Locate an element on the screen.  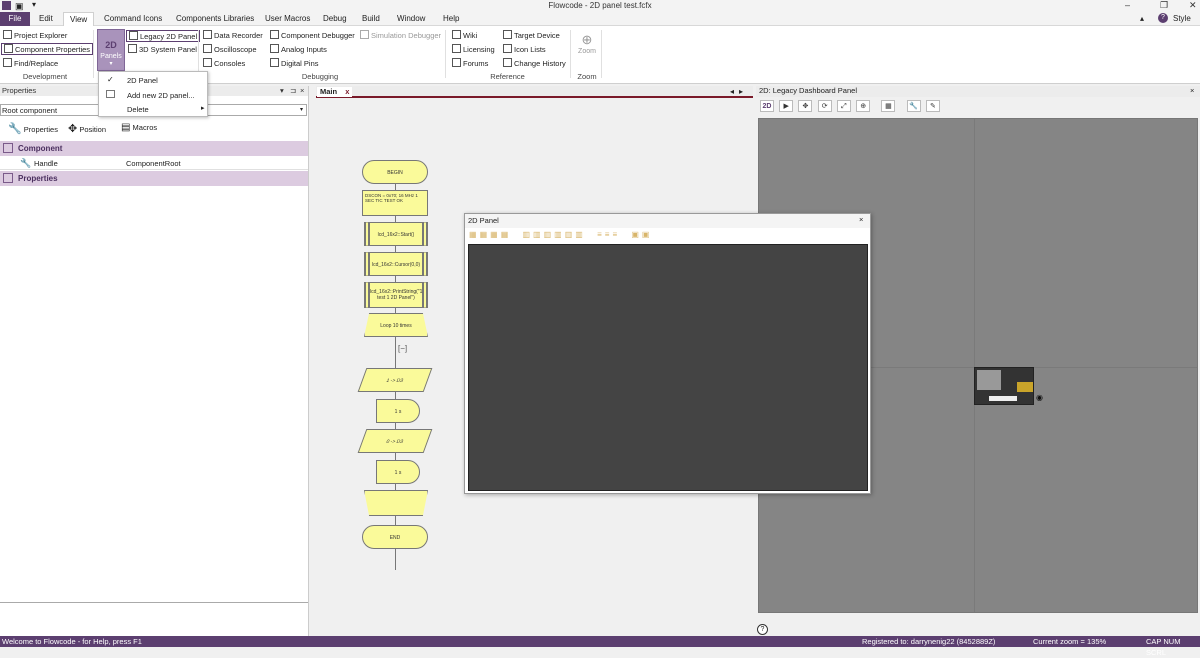
flow-calculation: DSCON = 0x70; 16 MHz 1 SEC TIC TEST OK is located at coordinates (395, 203).